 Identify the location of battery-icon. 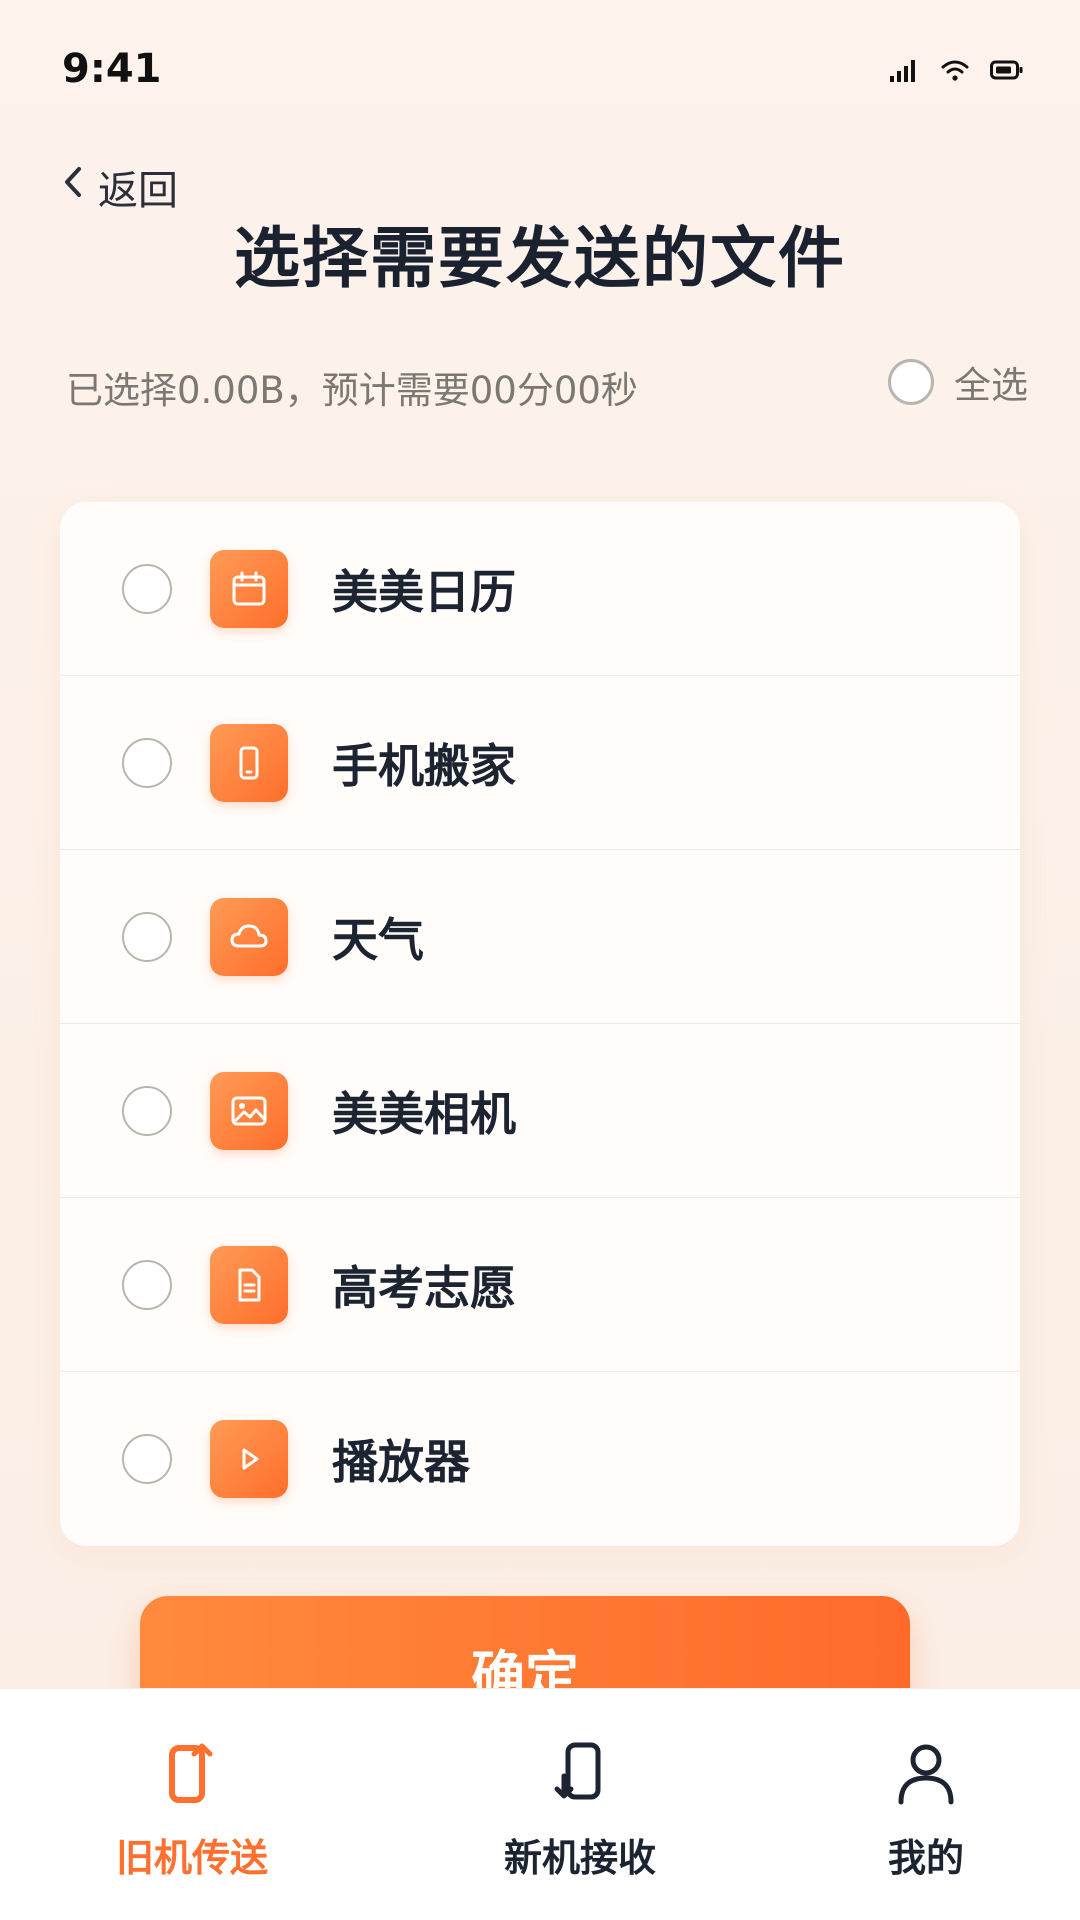
(1007, 72).